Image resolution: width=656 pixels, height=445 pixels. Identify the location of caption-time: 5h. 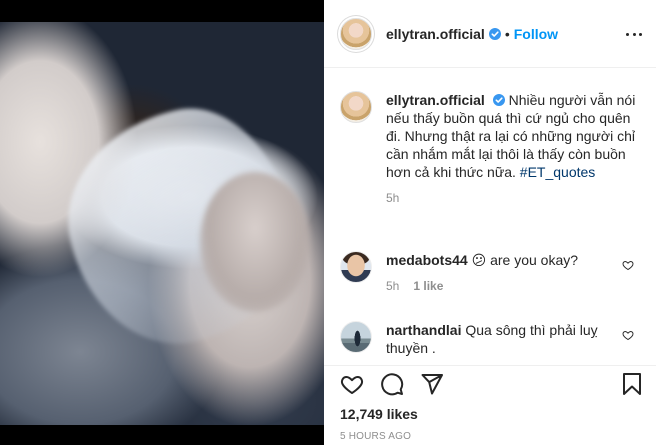
(513, 198).